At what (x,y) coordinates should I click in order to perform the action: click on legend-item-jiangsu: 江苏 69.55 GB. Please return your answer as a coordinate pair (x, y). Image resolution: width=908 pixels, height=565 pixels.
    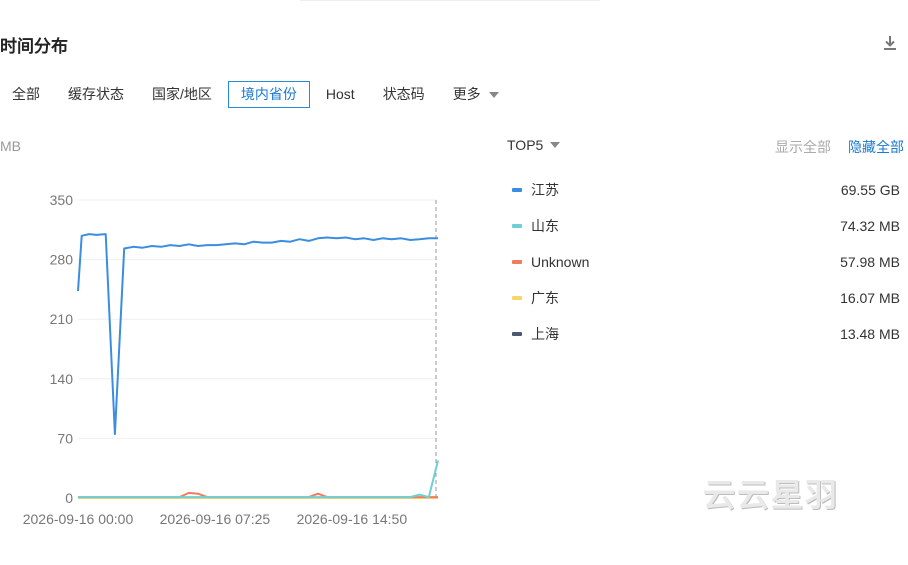
    Looking at the image, I should click on (707, 190).